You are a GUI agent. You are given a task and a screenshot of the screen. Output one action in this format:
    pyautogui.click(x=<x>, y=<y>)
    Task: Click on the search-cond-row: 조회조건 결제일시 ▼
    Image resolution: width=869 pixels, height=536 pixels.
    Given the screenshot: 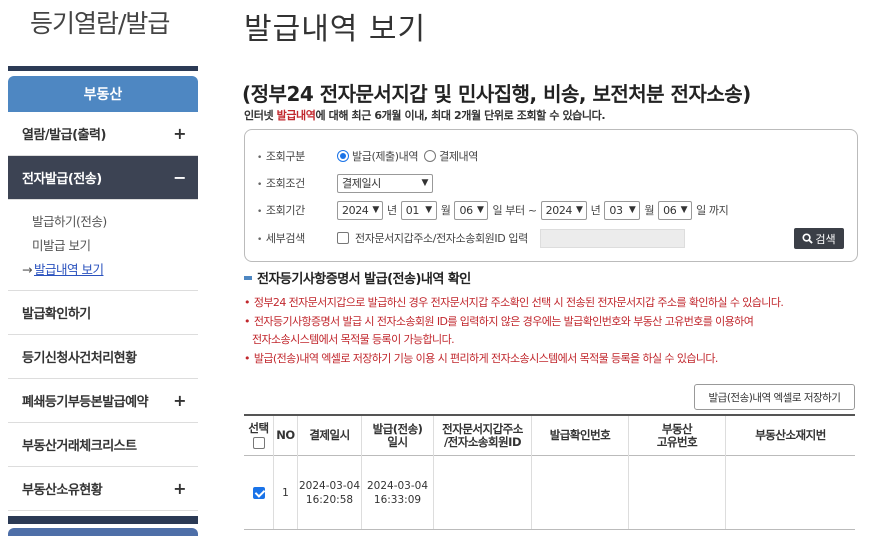 What is the action you would take?
    pyautogui.click(x=345, y=183)
    